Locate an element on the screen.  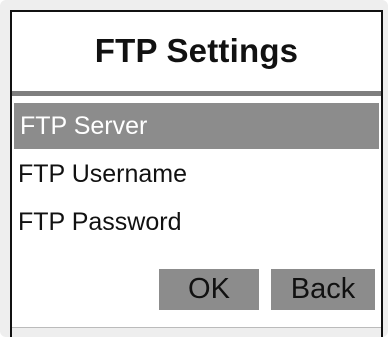
button-row: OK Back is located at coordinates (267, 289).